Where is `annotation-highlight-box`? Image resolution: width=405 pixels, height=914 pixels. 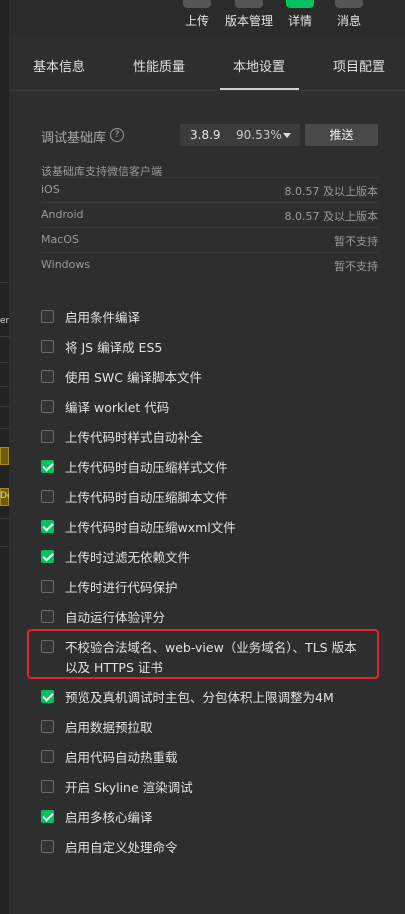 annotation-highlight-box is located at coordinates (203, 654).